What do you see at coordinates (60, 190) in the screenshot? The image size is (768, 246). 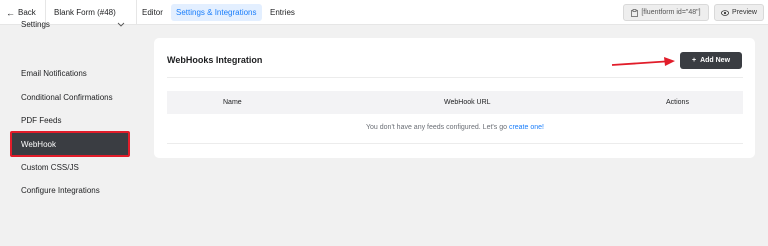 I see `sidebar-item-configure-integrations: Configure Integrations` at bounding box center [60, 190].